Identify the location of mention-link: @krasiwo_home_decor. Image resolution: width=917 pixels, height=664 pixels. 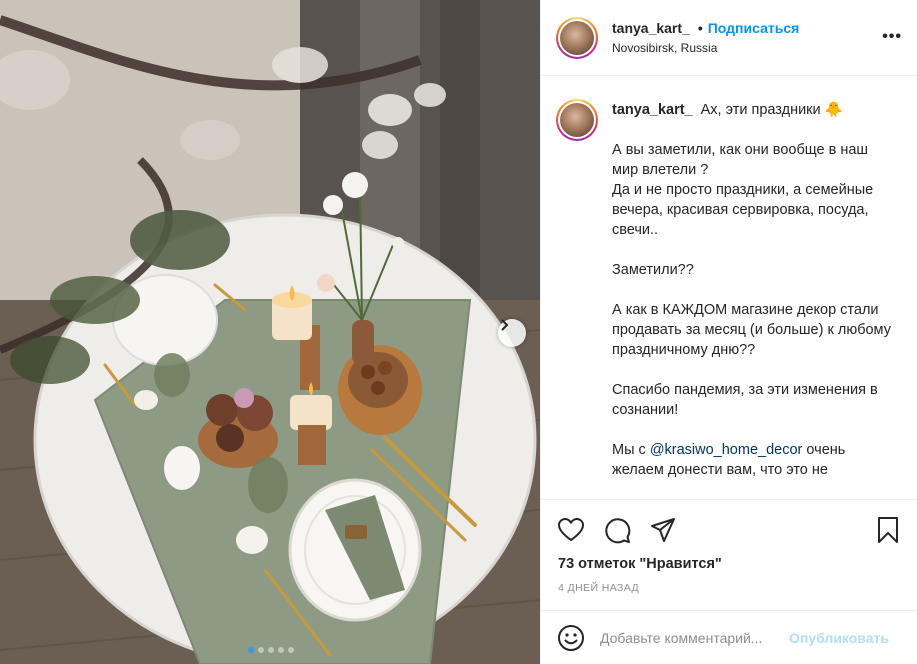
(726, 450).